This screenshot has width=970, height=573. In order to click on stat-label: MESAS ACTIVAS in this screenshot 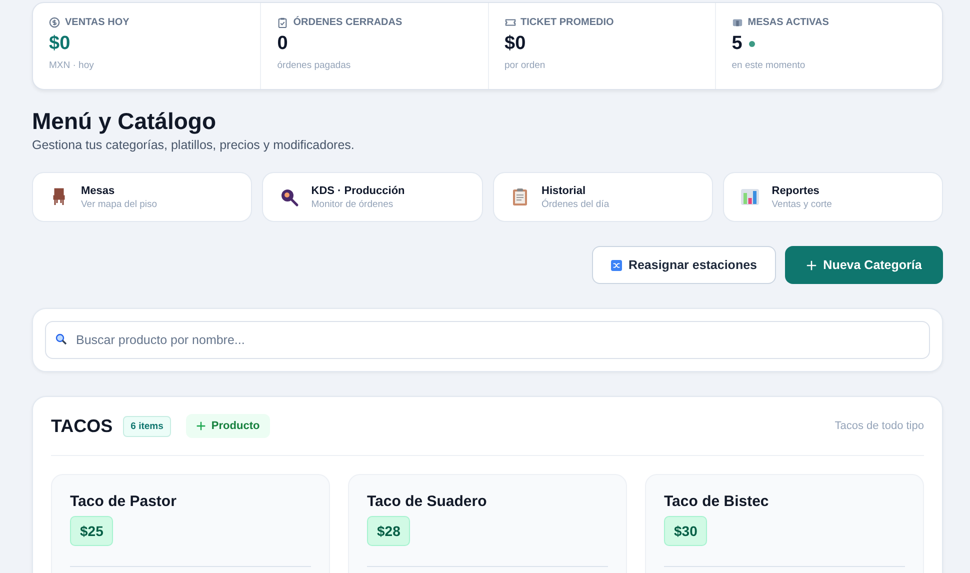, I will do `click(788, 22)`.